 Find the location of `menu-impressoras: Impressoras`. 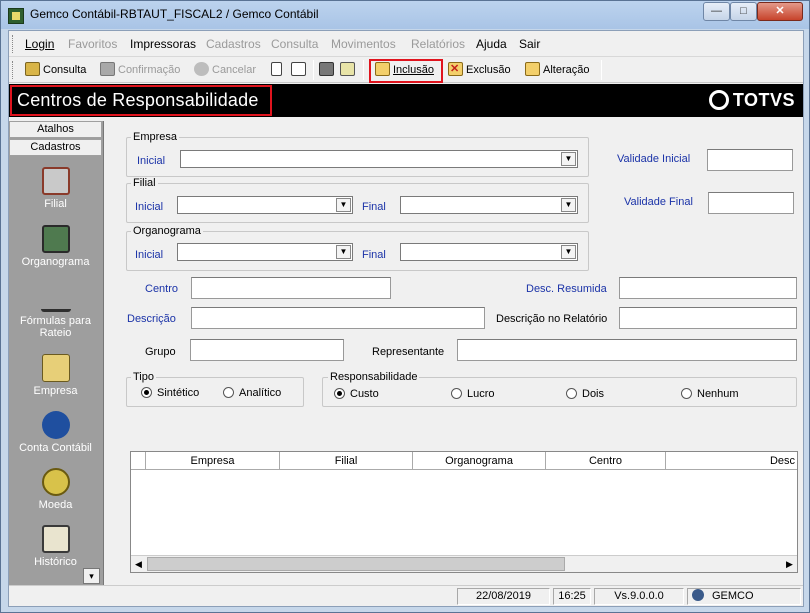

menu-impressoras: Impressoras is located at coordinates (163, 44).